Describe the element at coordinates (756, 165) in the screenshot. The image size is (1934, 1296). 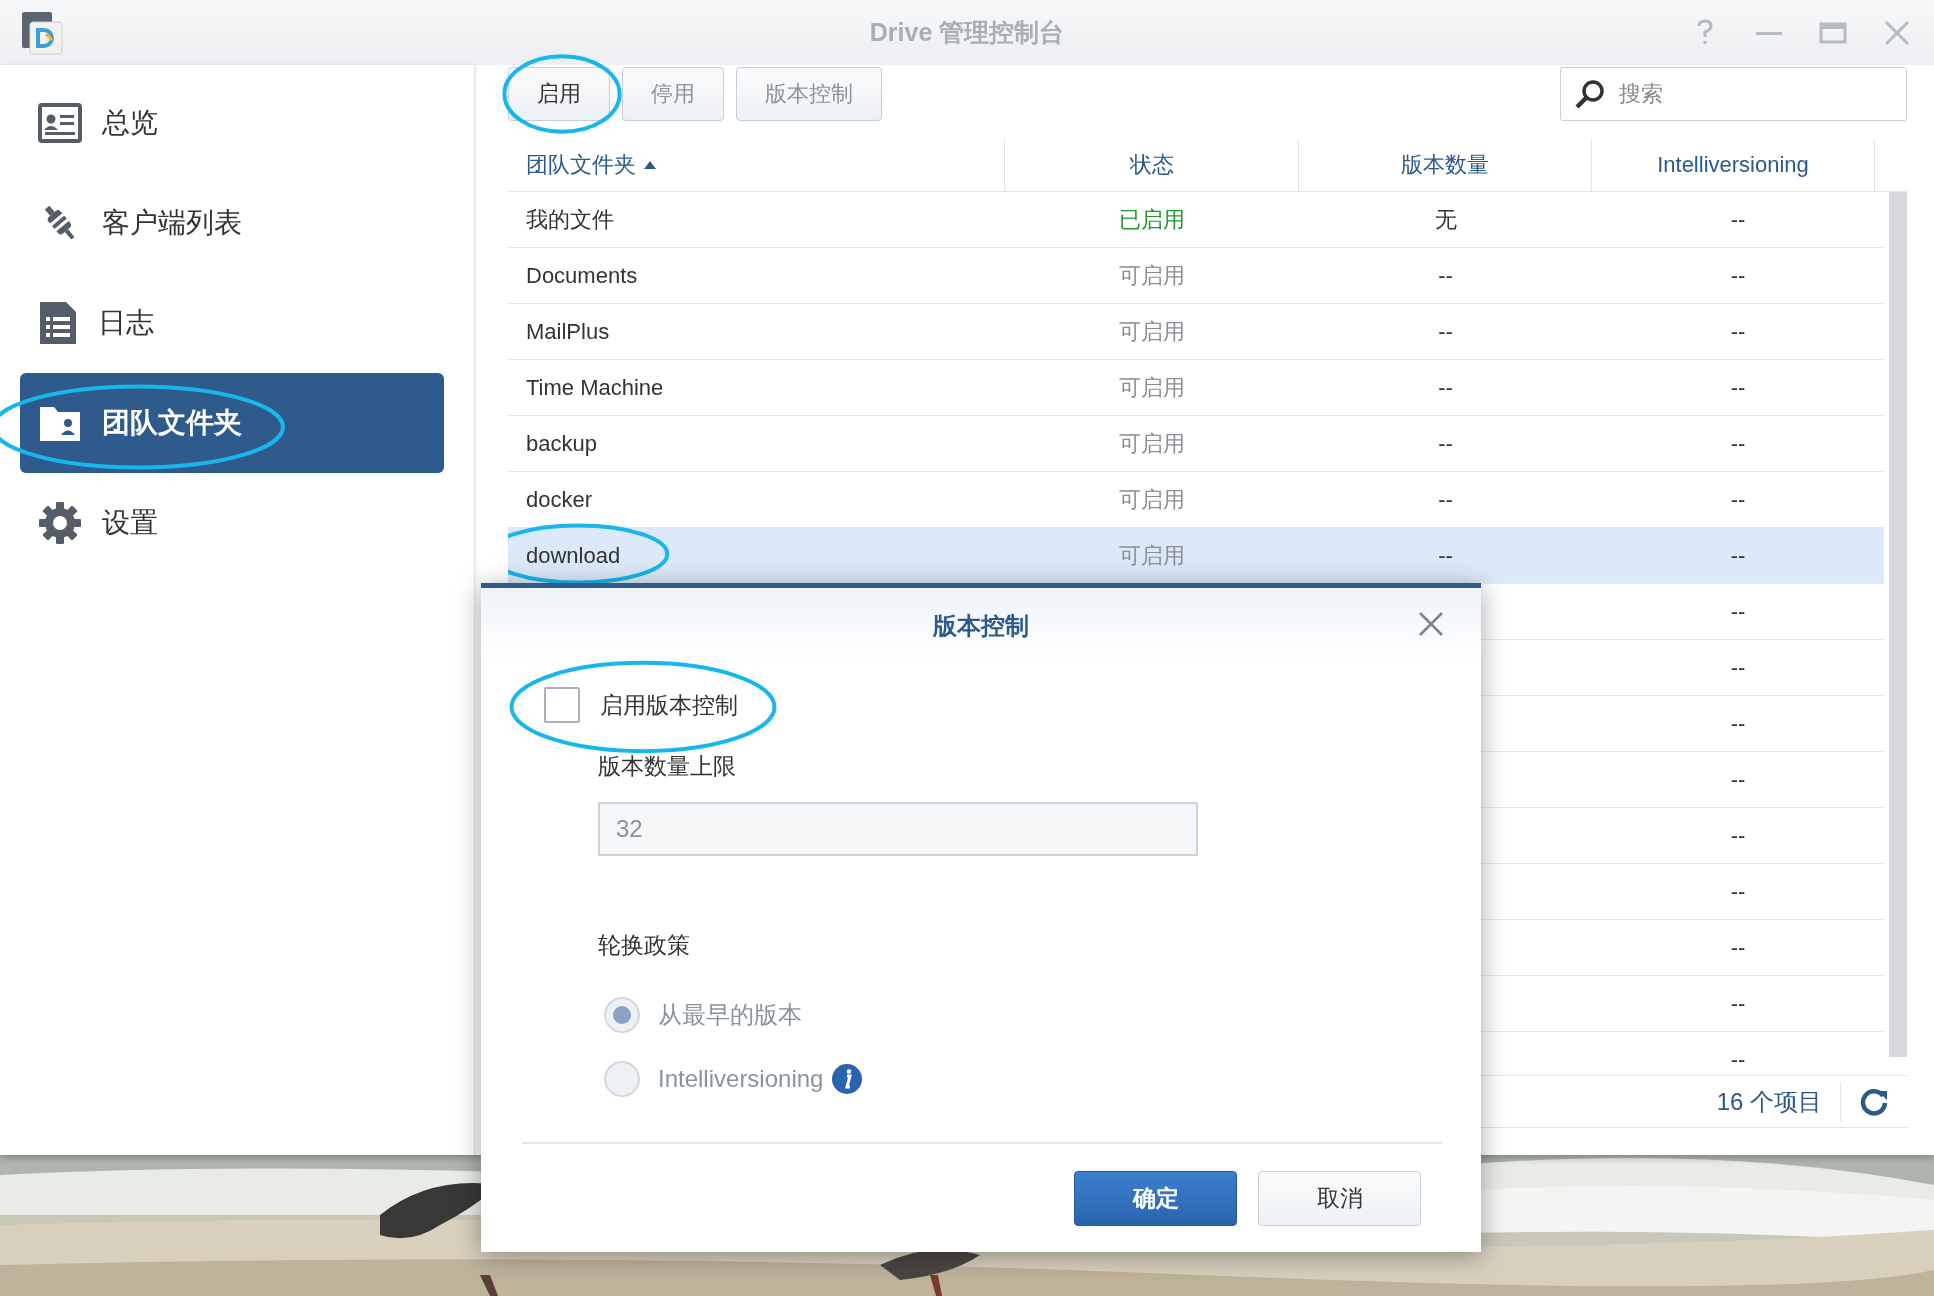
I see `column-header: 团队文件夹` at that location.